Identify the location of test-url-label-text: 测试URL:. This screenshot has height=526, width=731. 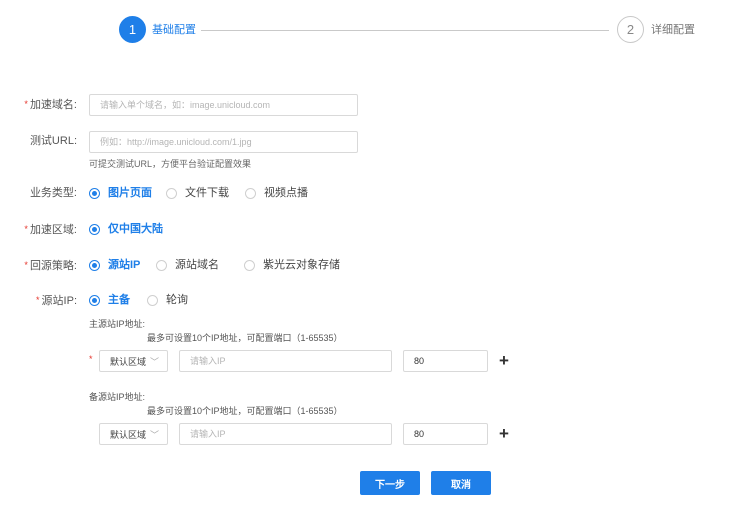
(53, 141).